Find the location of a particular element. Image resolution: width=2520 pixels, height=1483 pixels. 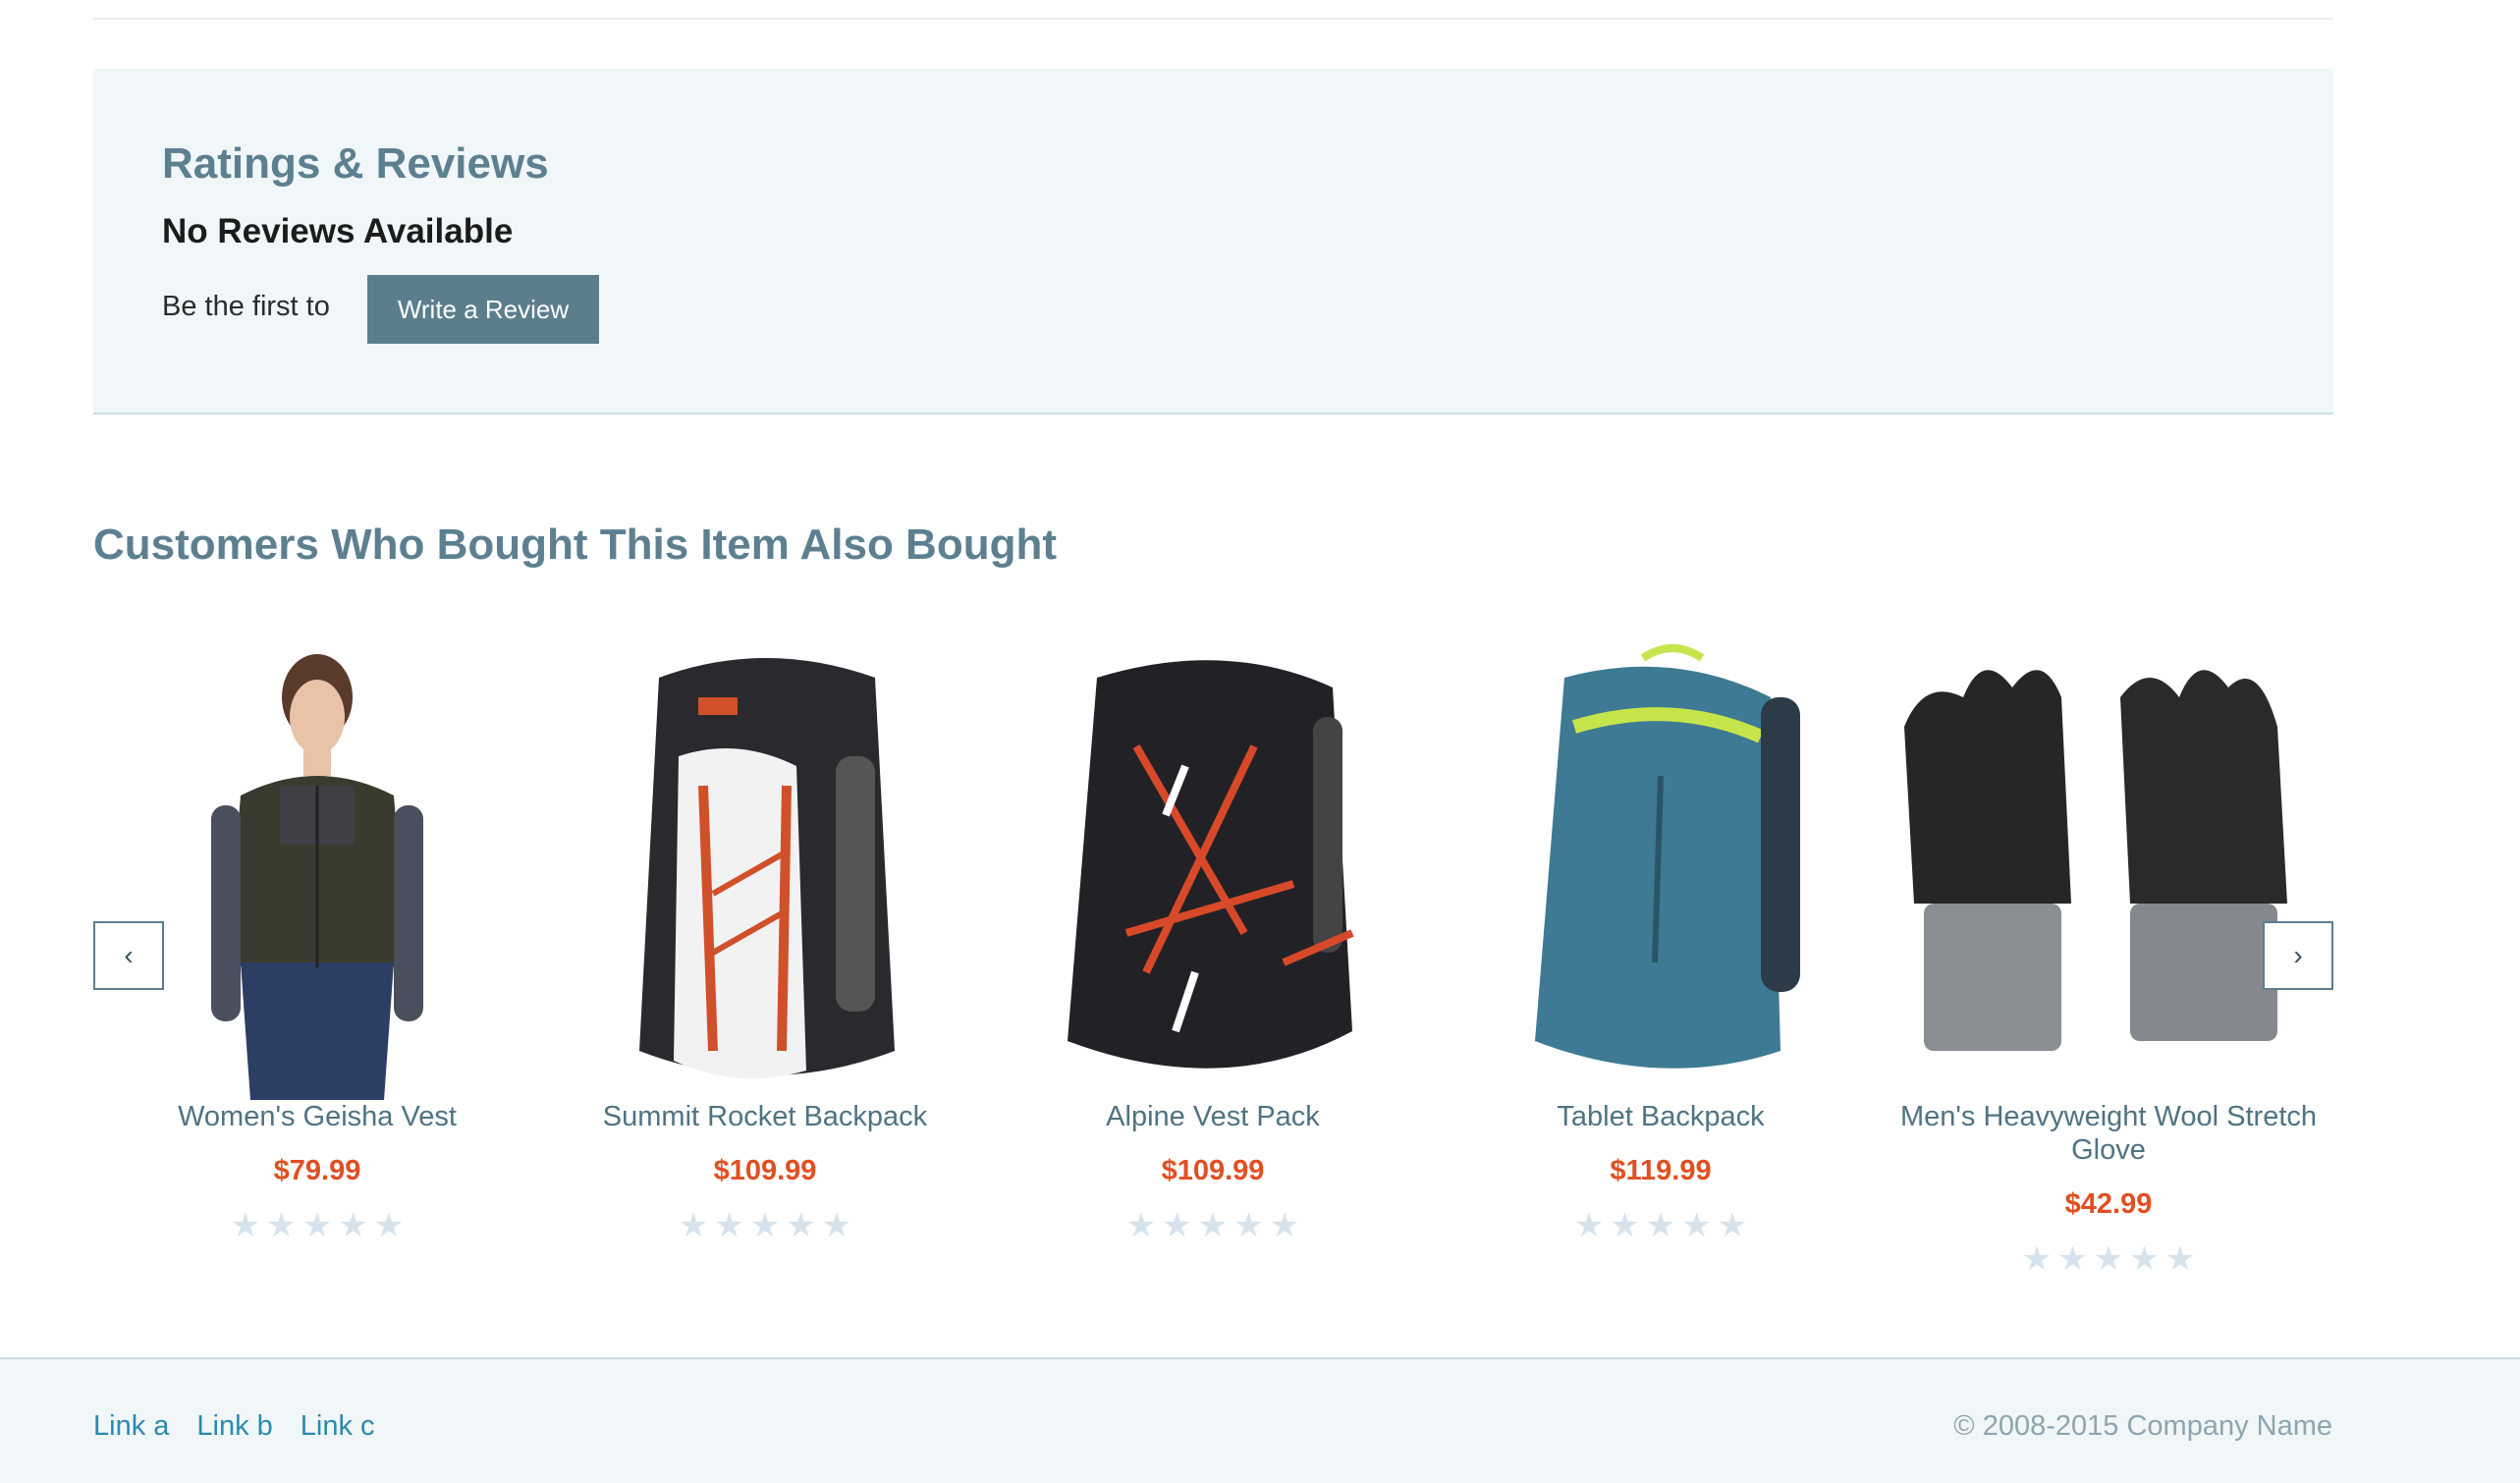

product-price: $119.99 is located at coordinates (1661, 1170).